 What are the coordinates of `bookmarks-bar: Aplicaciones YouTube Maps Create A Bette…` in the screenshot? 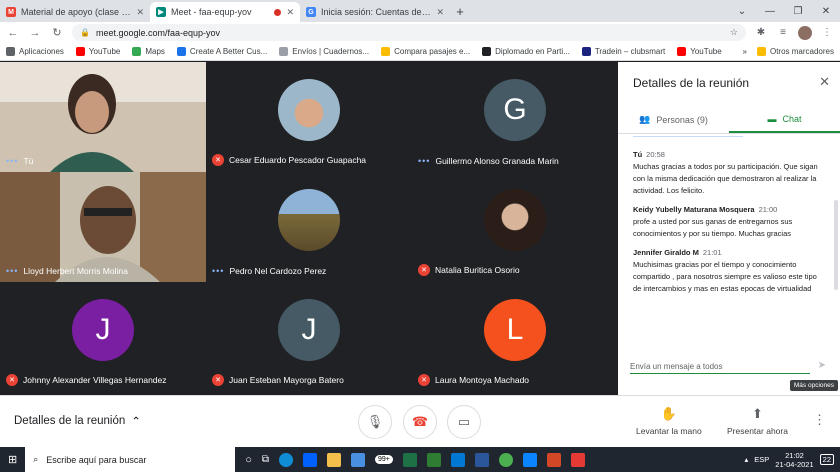 It's located at (420, 52).